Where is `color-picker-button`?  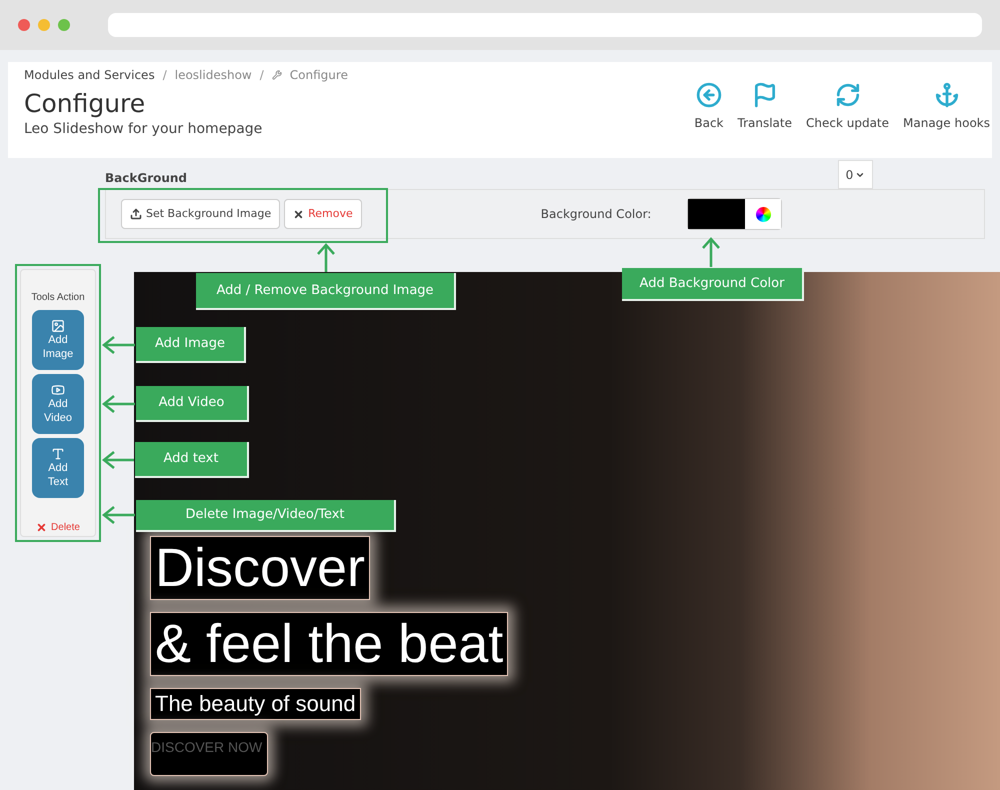 color-picker-button is located at coordinates (763, 214).